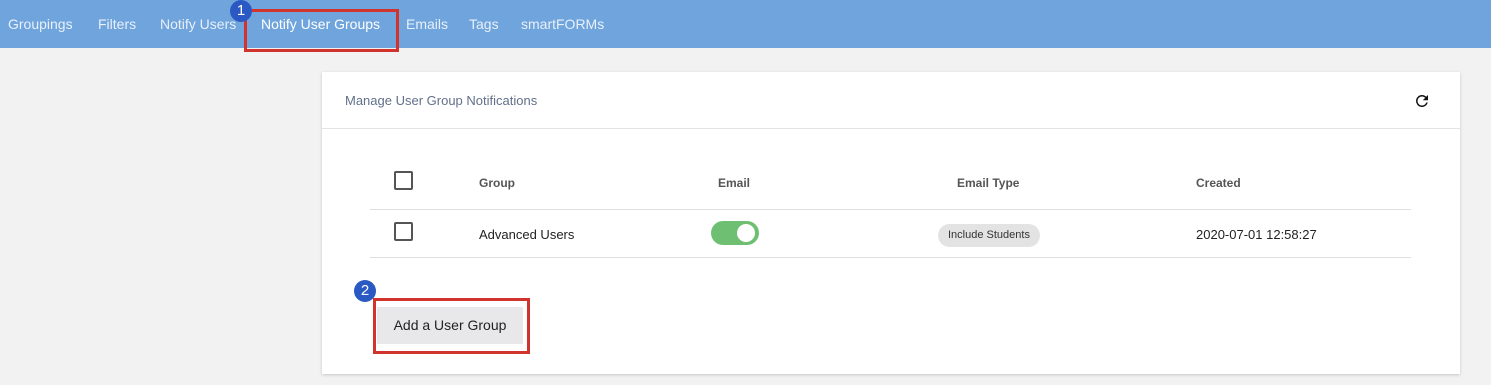 This screenshot has height=385, width=1491. Describe the element at coordinates (989, 235) in the screenshot. I see `email-type-badge: Include Students` at that location.